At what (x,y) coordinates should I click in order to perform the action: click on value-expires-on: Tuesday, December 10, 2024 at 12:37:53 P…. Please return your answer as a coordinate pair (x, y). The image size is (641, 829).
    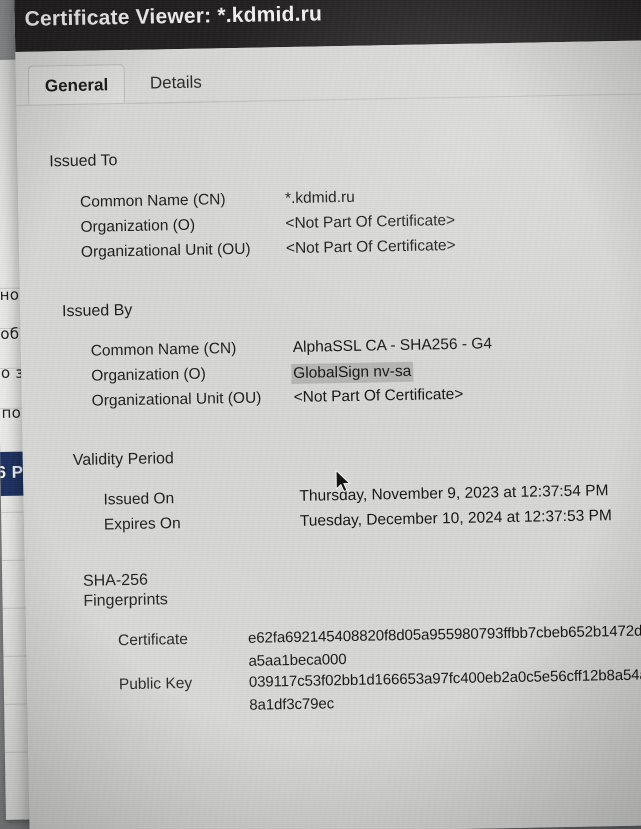
    Looking at the image, I should click on (456, 519).